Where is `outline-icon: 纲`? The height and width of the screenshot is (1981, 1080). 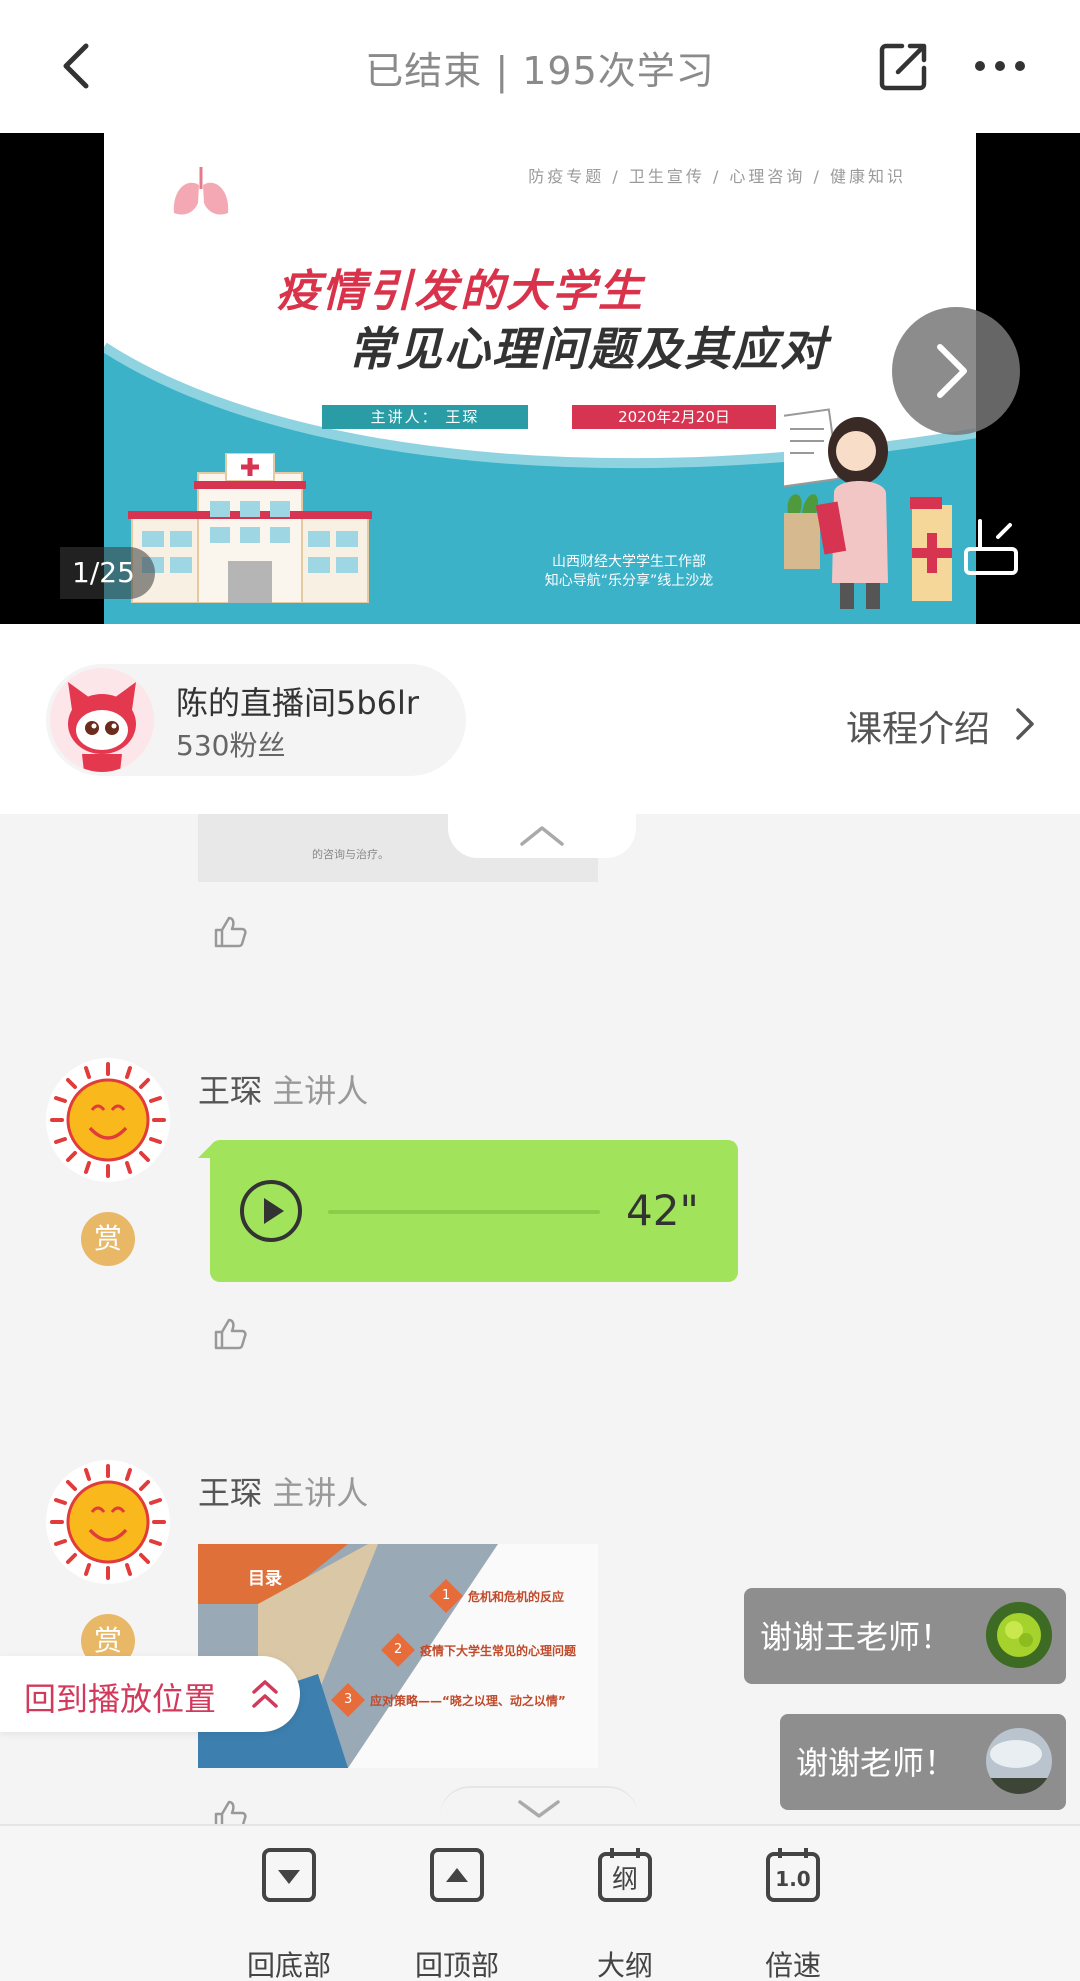
outline-icon: 纲 is located at coordinates (625, 1875).